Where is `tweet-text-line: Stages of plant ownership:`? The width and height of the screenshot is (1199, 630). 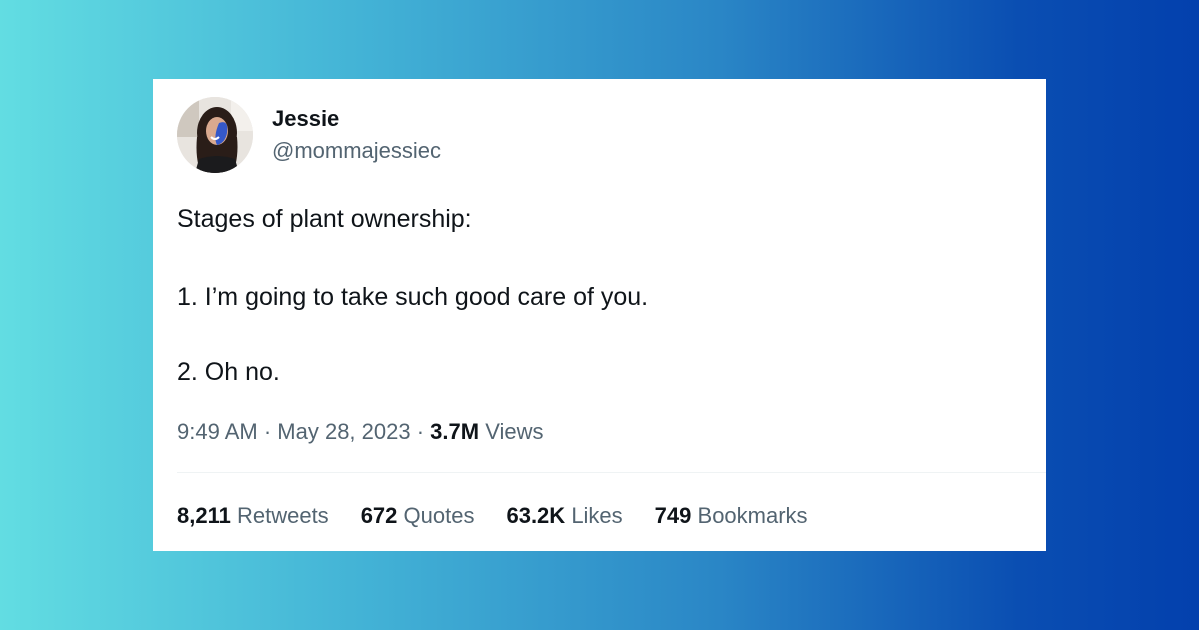 tweet-text-line: Stages of plant ownership: is located at coordinates (324, 219).